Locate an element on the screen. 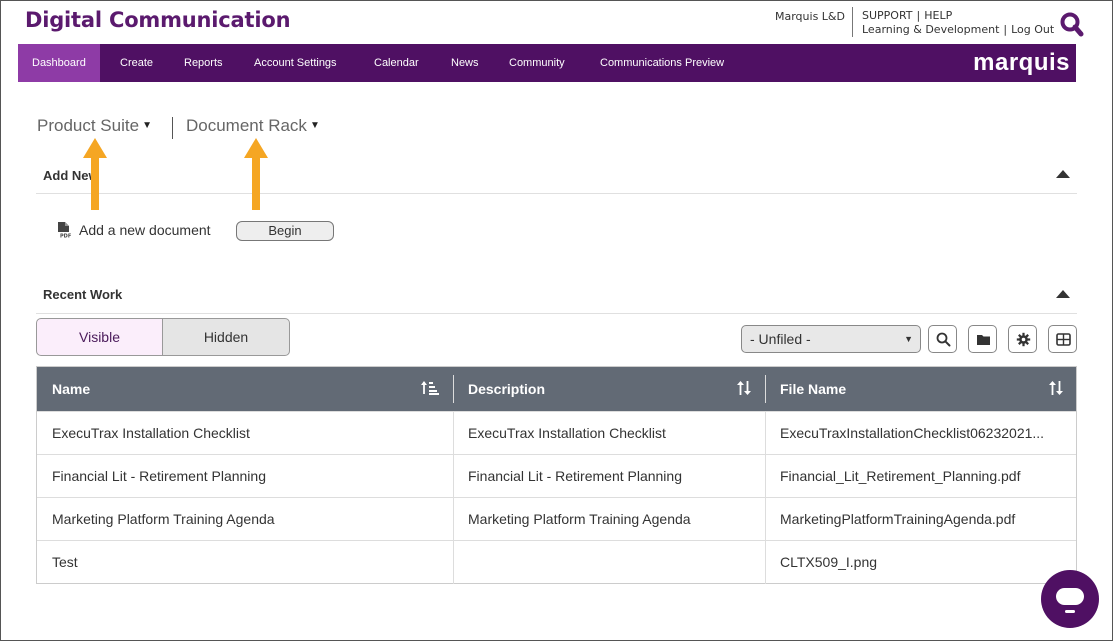 This screenshot has width=1113, height=641. product-suite-label: Product Suite is located at coordinates (88, 125).